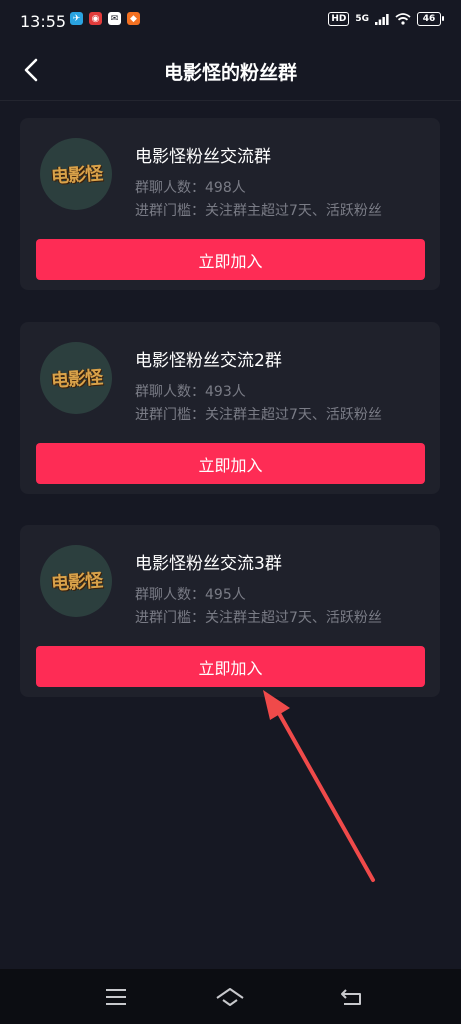  Describe the element at coordinates (43, 21) in the screenshot. I see `status-time: 13:55` at that location.